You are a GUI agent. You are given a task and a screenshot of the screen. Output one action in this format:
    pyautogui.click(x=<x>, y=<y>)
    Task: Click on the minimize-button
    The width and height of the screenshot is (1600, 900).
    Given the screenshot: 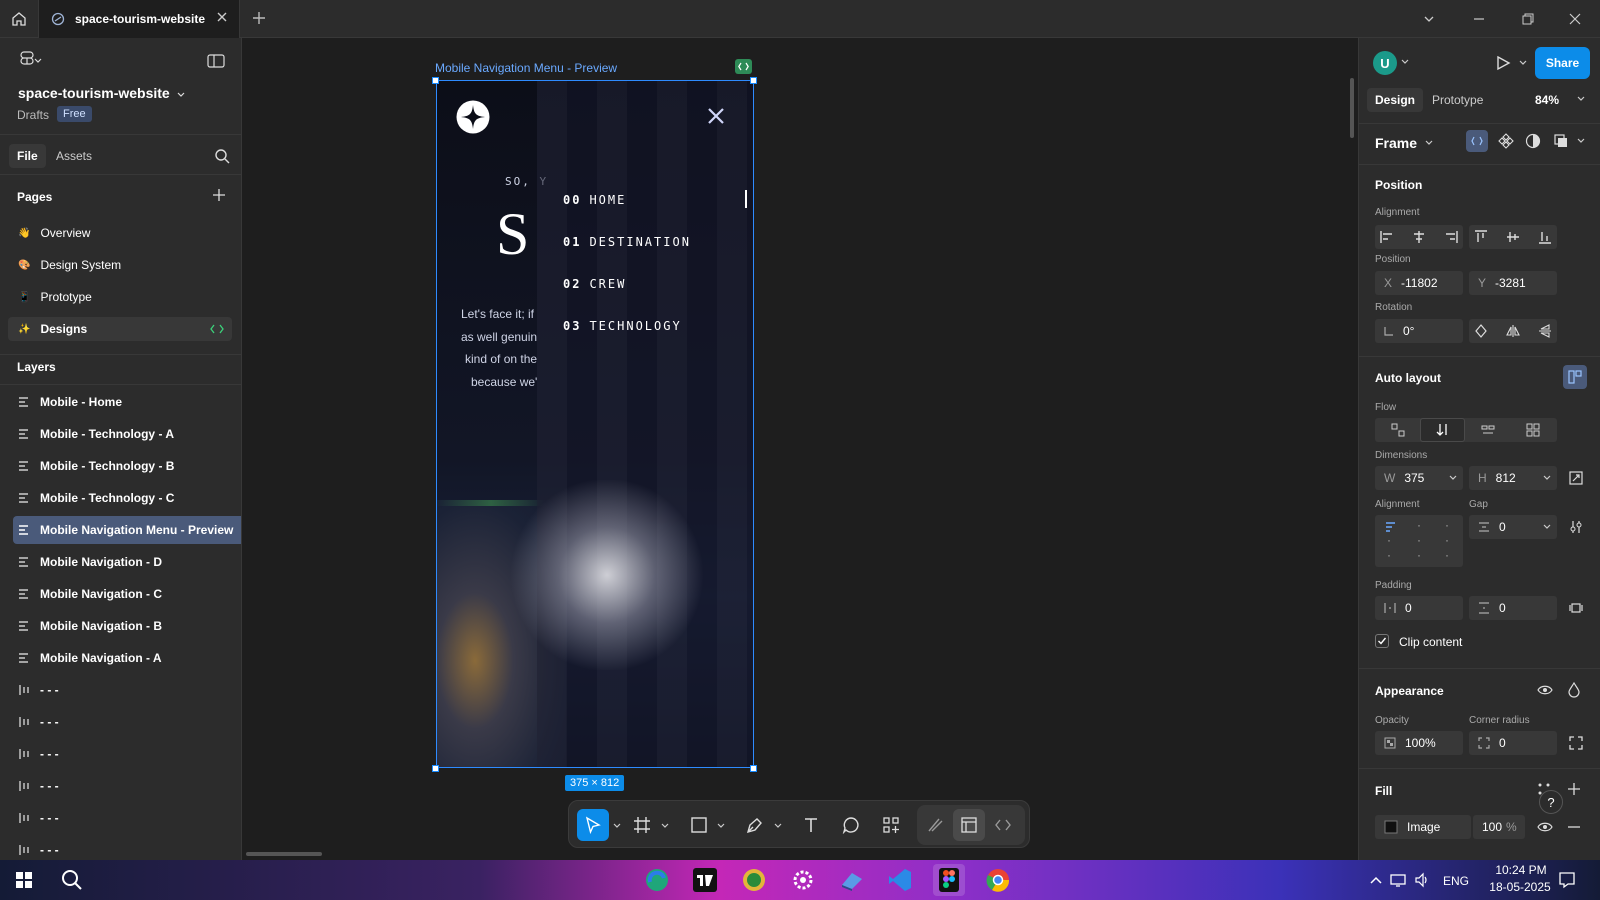 What is the action you would take?
    pyautogui.click(x=1479, y=19)
    